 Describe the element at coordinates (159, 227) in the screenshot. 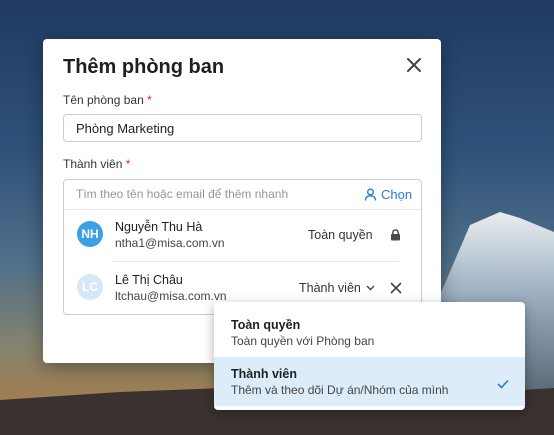

I see `member-name: Nguyễn Thu Hà` at that location.